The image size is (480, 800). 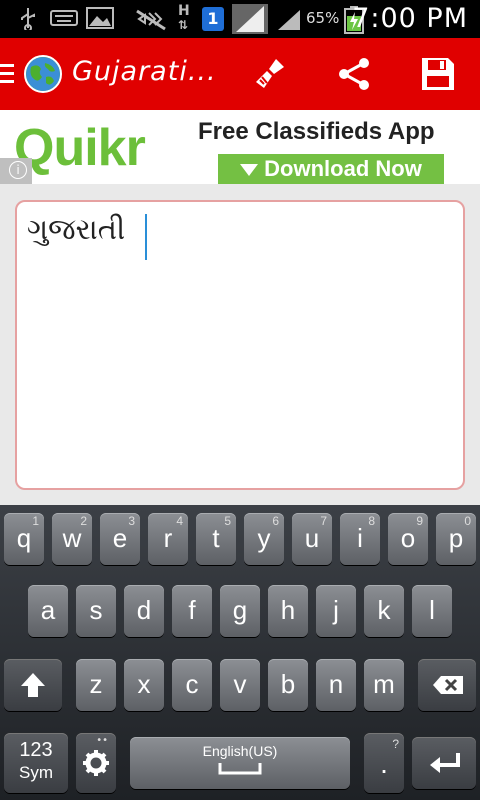 What do you see at coordinates (146, 237) in the screenshot?
I see `text-cursor` at bounding box center [146, 237].